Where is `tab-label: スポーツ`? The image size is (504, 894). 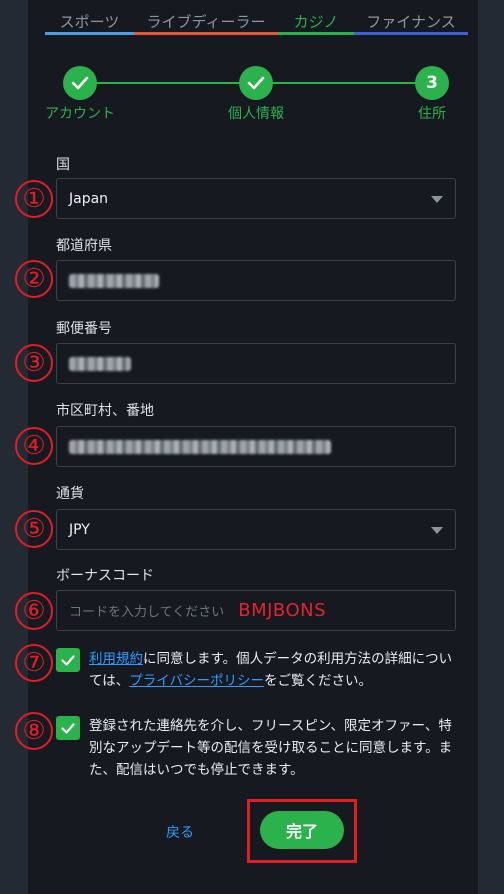
tab-label: スポーツ is located at coordinates (89, 22).